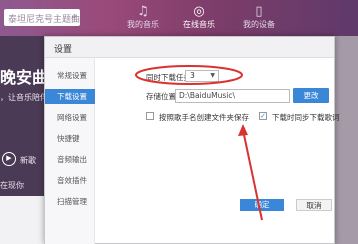 The image size is (358, 244). I want to click on search-text: 泰坦尼克号主题曲, so click(44, 20).